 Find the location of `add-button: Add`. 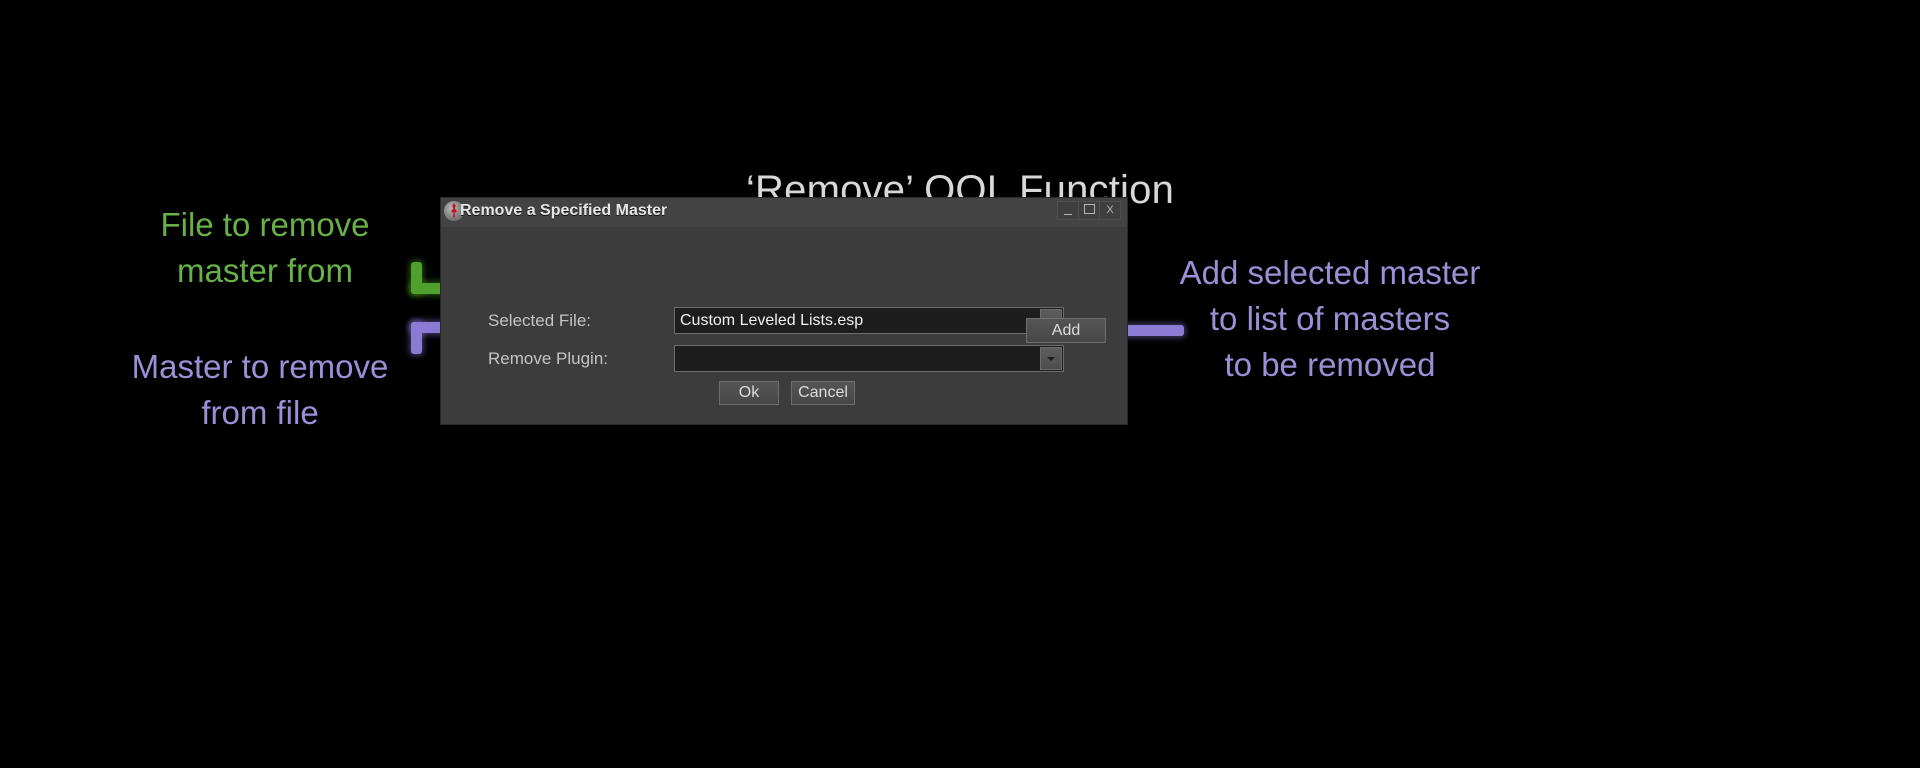

add-button: Add is located at coordinates (1066, 330).